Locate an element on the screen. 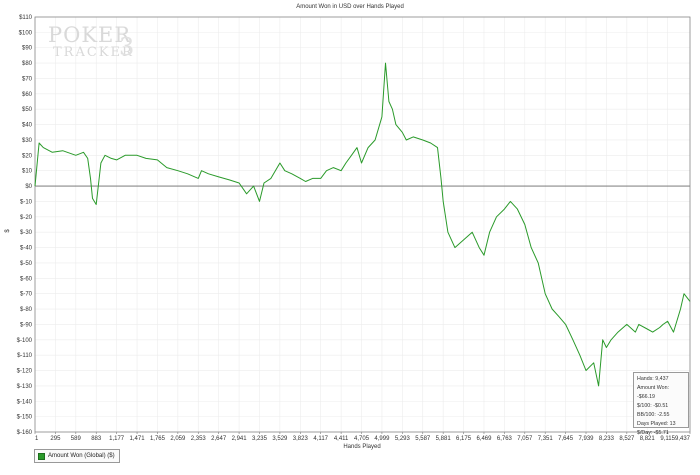 The height and width of the screenshot is (475, 700). stats-days-played: Days Played: 13 is located at coordinates (656, 424).